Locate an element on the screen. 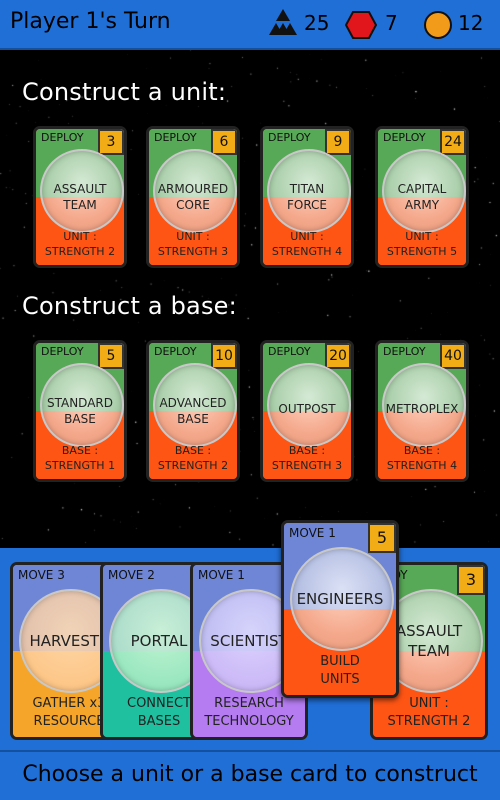 Image resolution: width=500 pixels, height=800 pixels. triangles-count: 25 is located at coordinates (317, 23).